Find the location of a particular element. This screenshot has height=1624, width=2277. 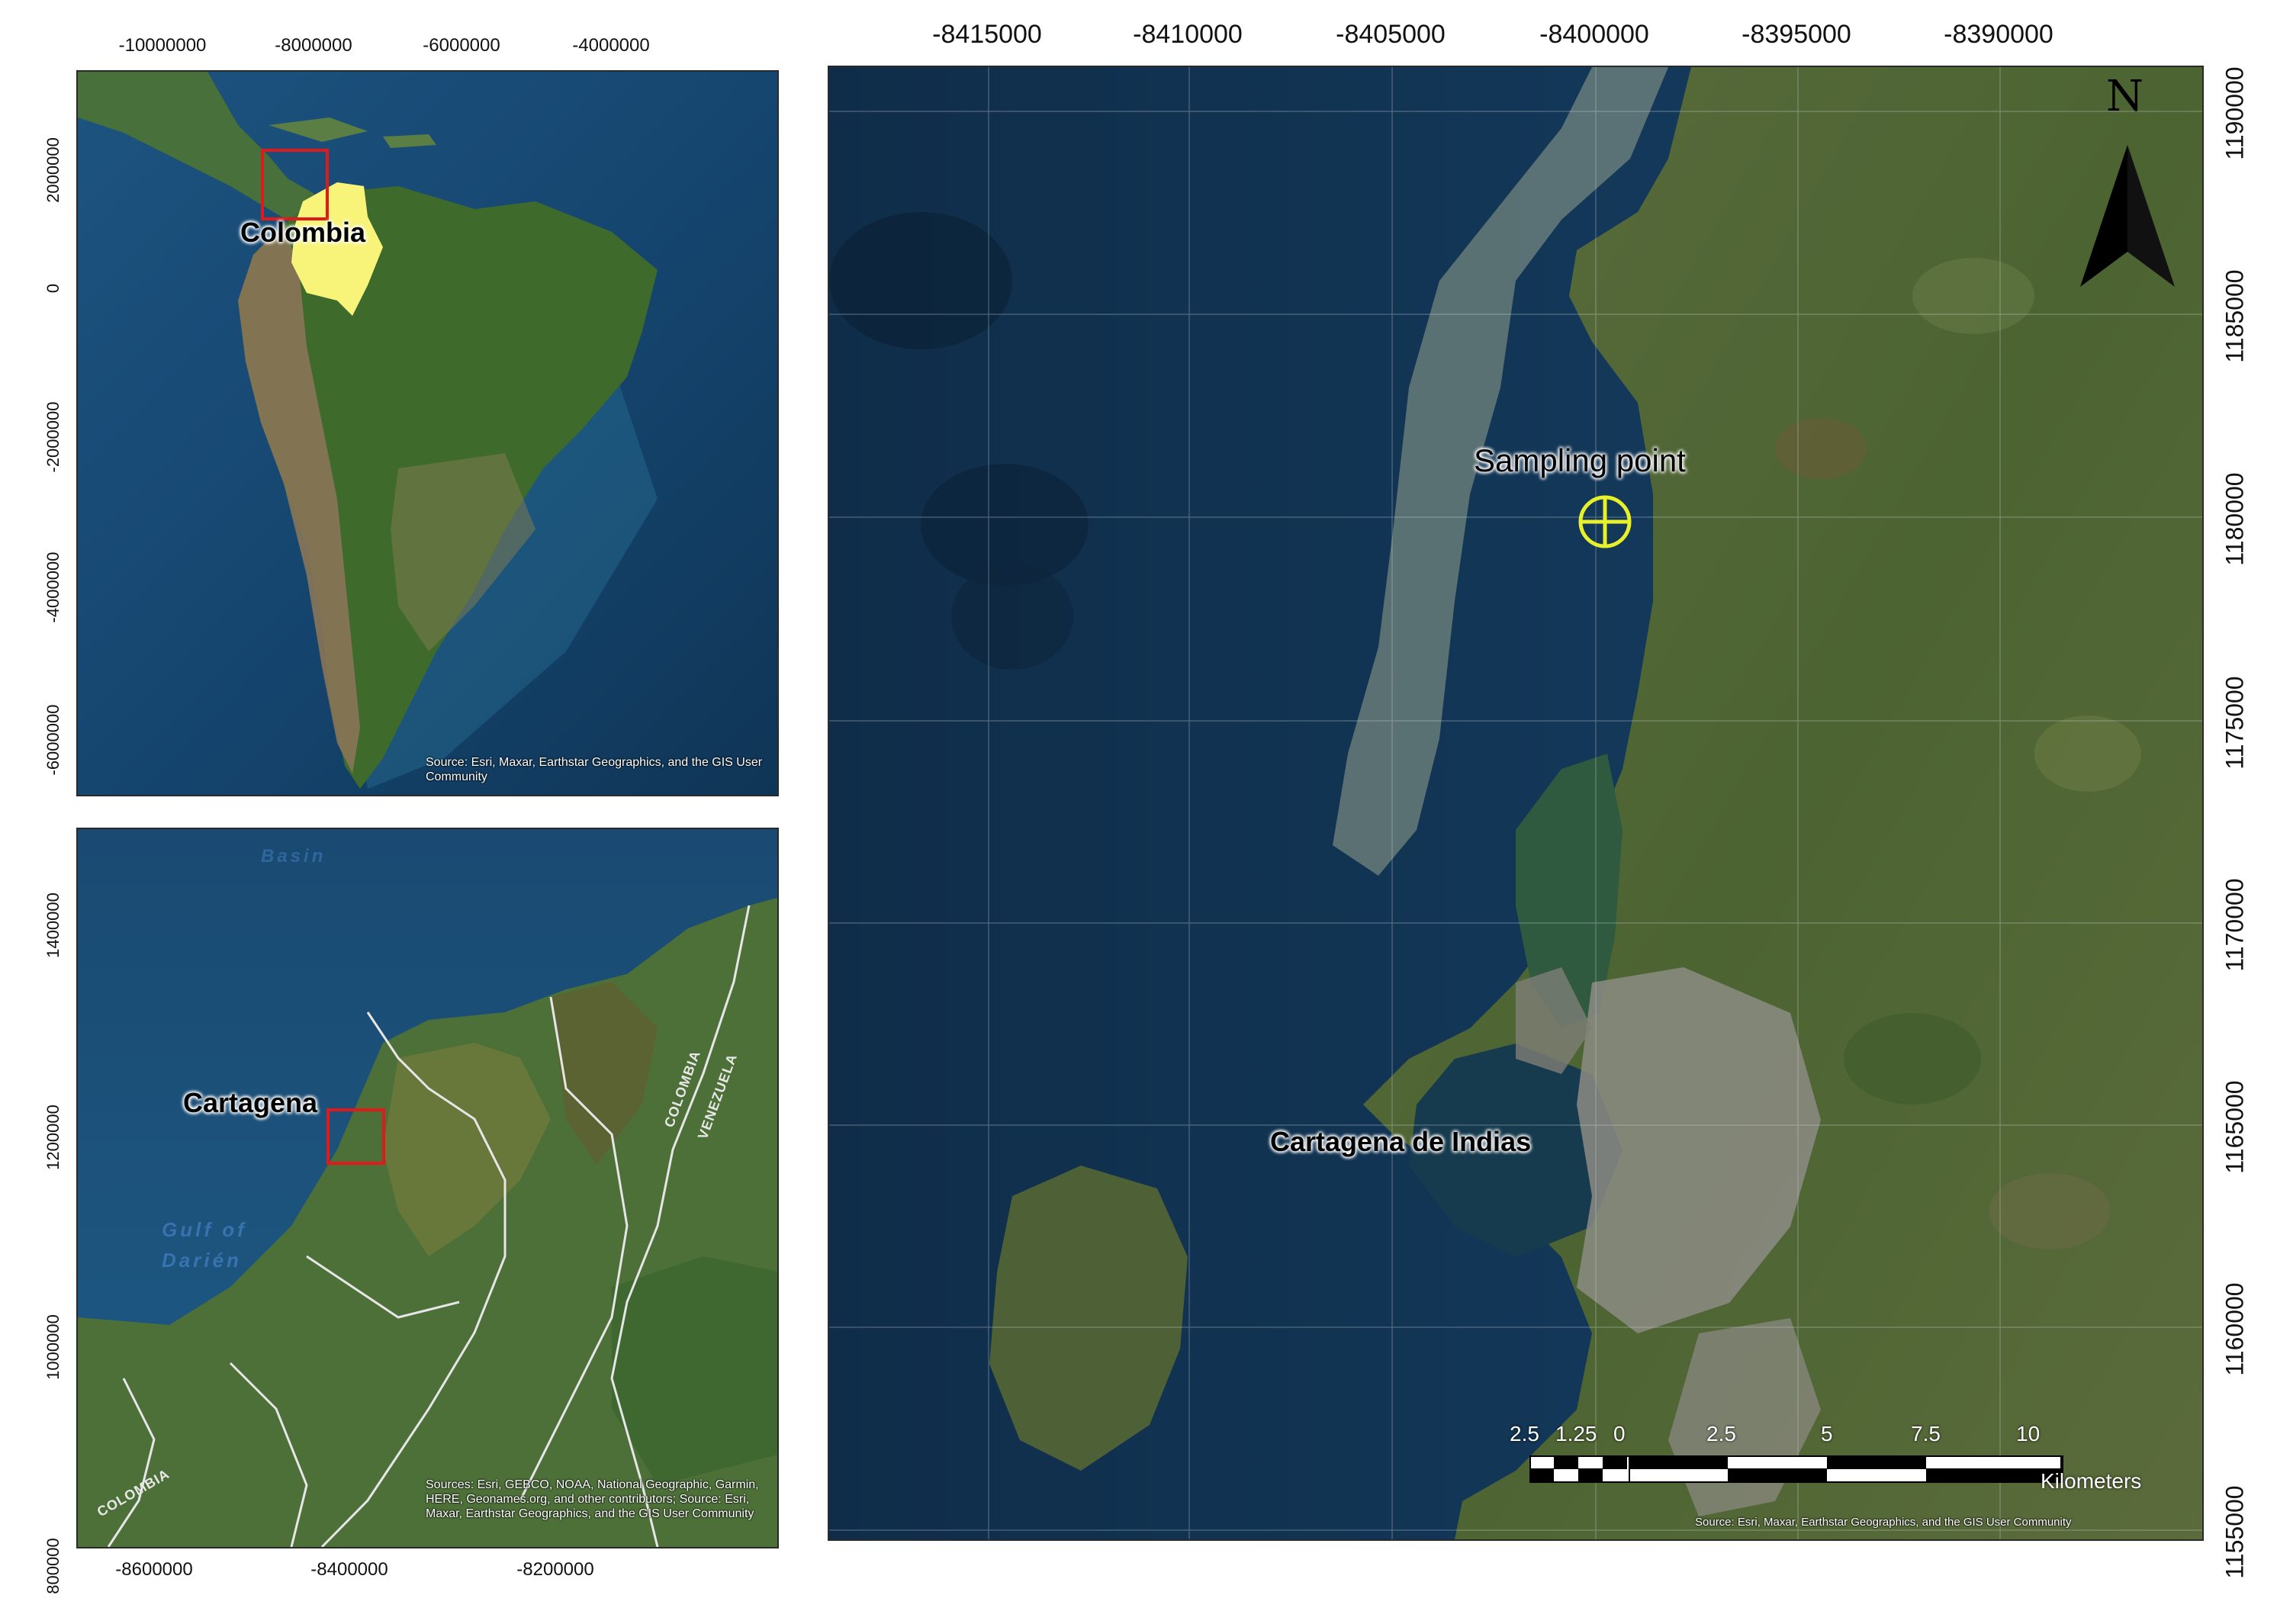

scale-label-4: 2.5 is located at coordinates (1721, 1434).